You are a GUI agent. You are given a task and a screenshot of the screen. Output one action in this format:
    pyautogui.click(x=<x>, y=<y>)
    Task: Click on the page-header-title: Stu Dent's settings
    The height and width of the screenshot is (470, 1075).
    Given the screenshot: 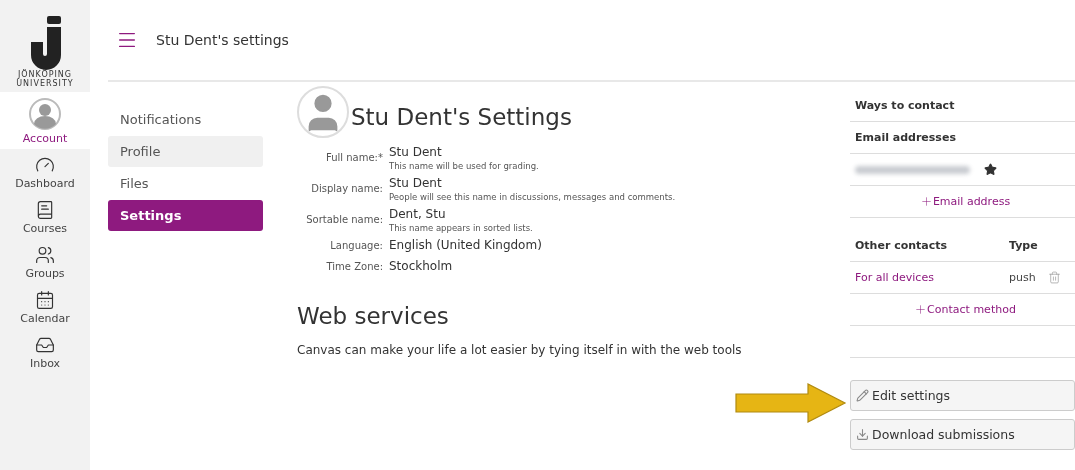 What is the action you would take?
    pyautogui.click(x=222, y=40)
    